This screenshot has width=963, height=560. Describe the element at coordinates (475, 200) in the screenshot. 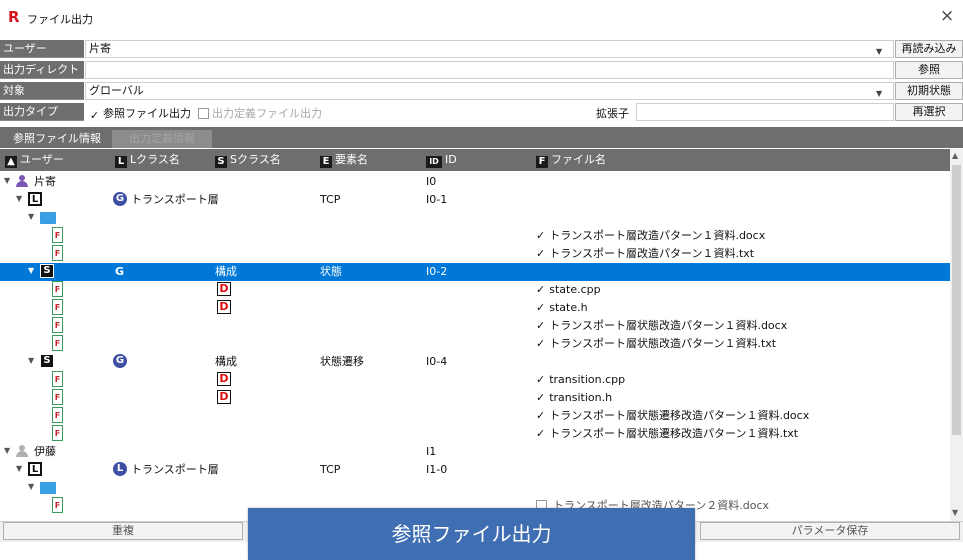

I see `table-row: ▼ L G トランスポート層 TCP I0-1` at that location.